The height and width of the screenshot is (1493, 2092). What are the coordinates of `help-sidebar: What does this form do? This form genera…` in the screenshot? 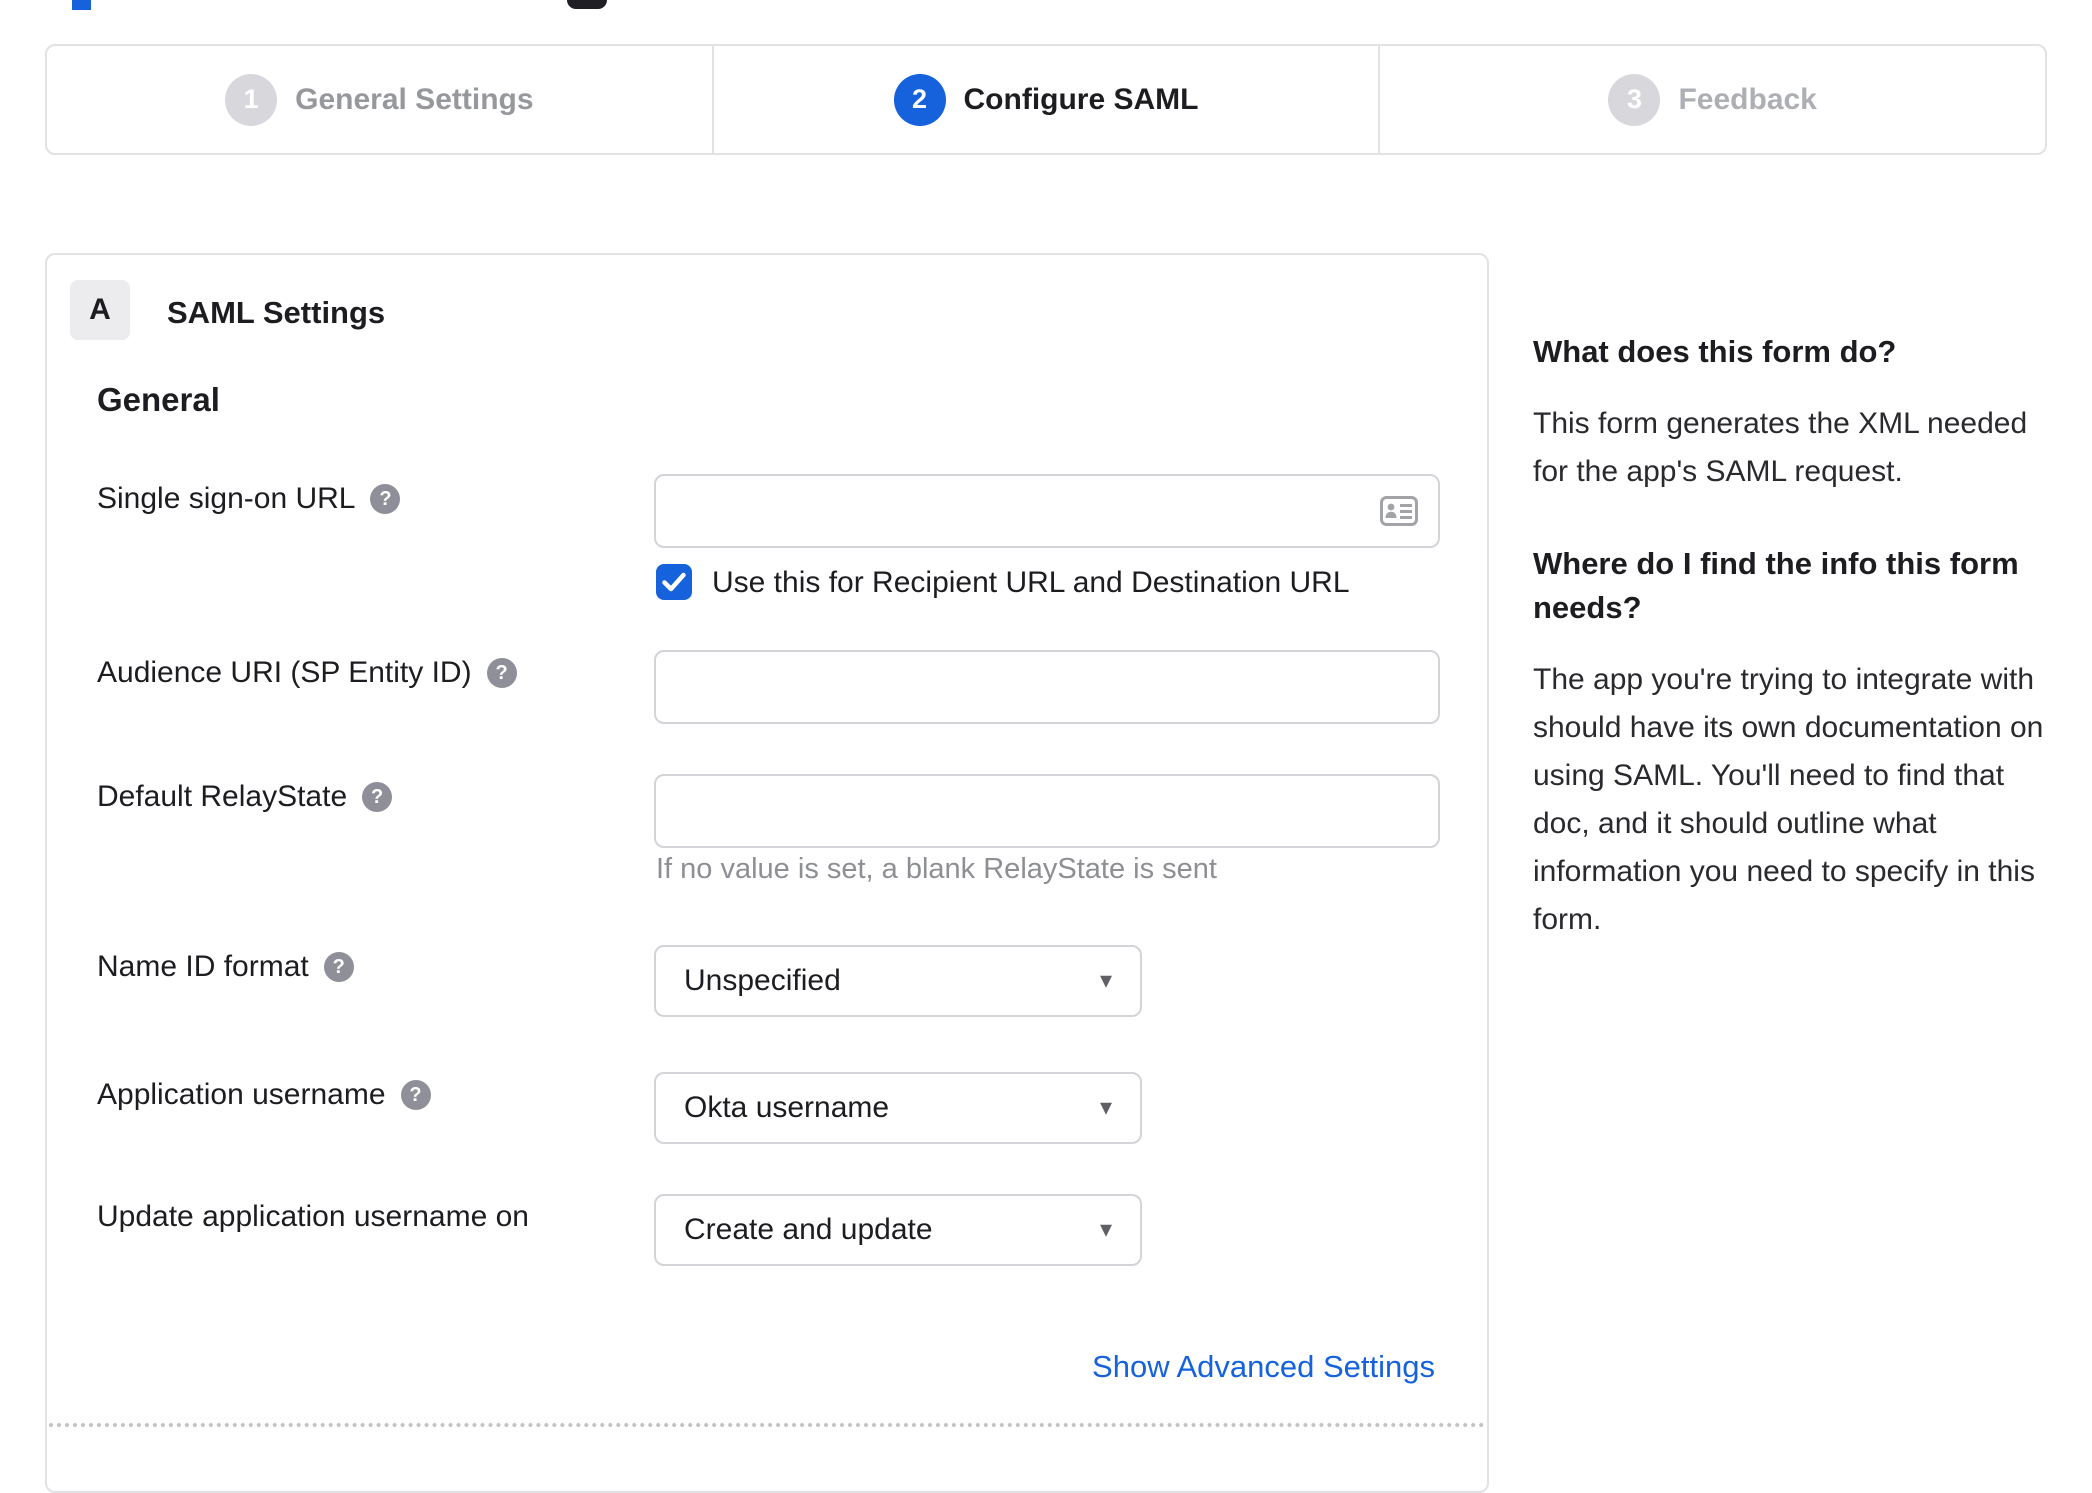 It's located at (1794, 660).